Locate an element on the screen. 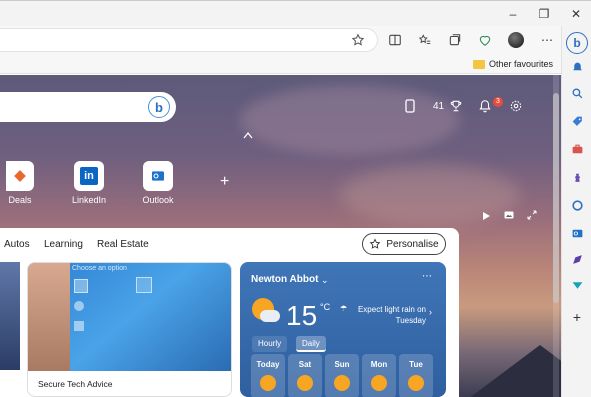 The width and height of the screenshot is (591, 397). forecast-day: Tue is located at coordinates (416, 375).